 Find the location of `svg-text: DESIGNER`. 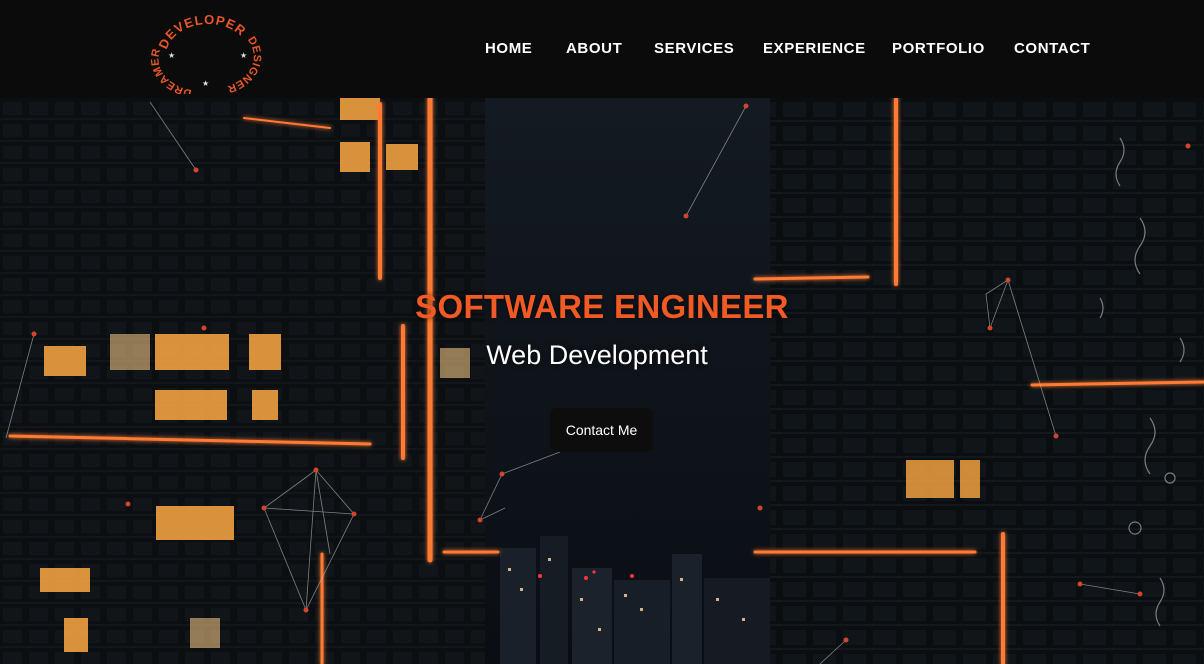

svg-text: DESIGNER is located at coordinates (244, 64).